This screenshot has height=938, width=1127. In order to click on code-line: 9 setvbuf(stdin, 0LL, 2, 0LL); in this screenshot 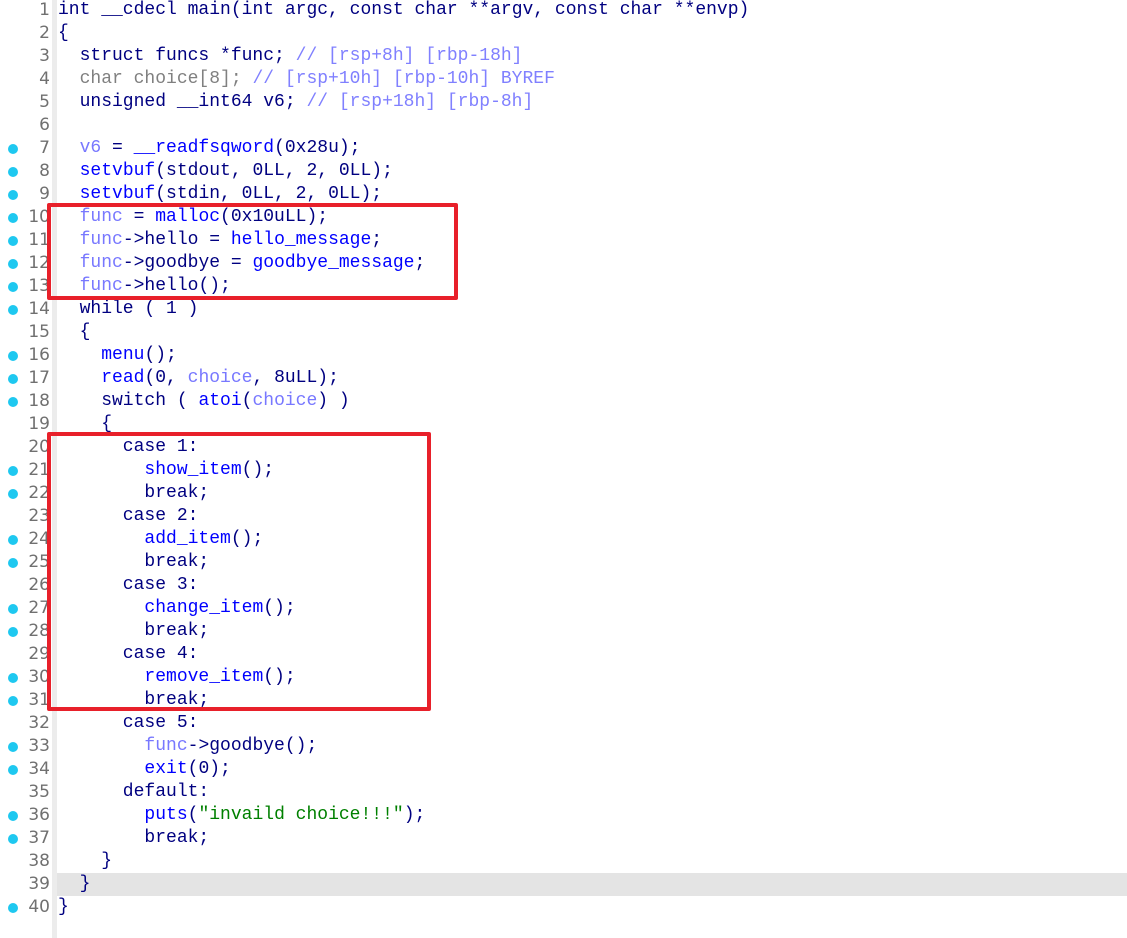, I will do `click(563, 194)`.